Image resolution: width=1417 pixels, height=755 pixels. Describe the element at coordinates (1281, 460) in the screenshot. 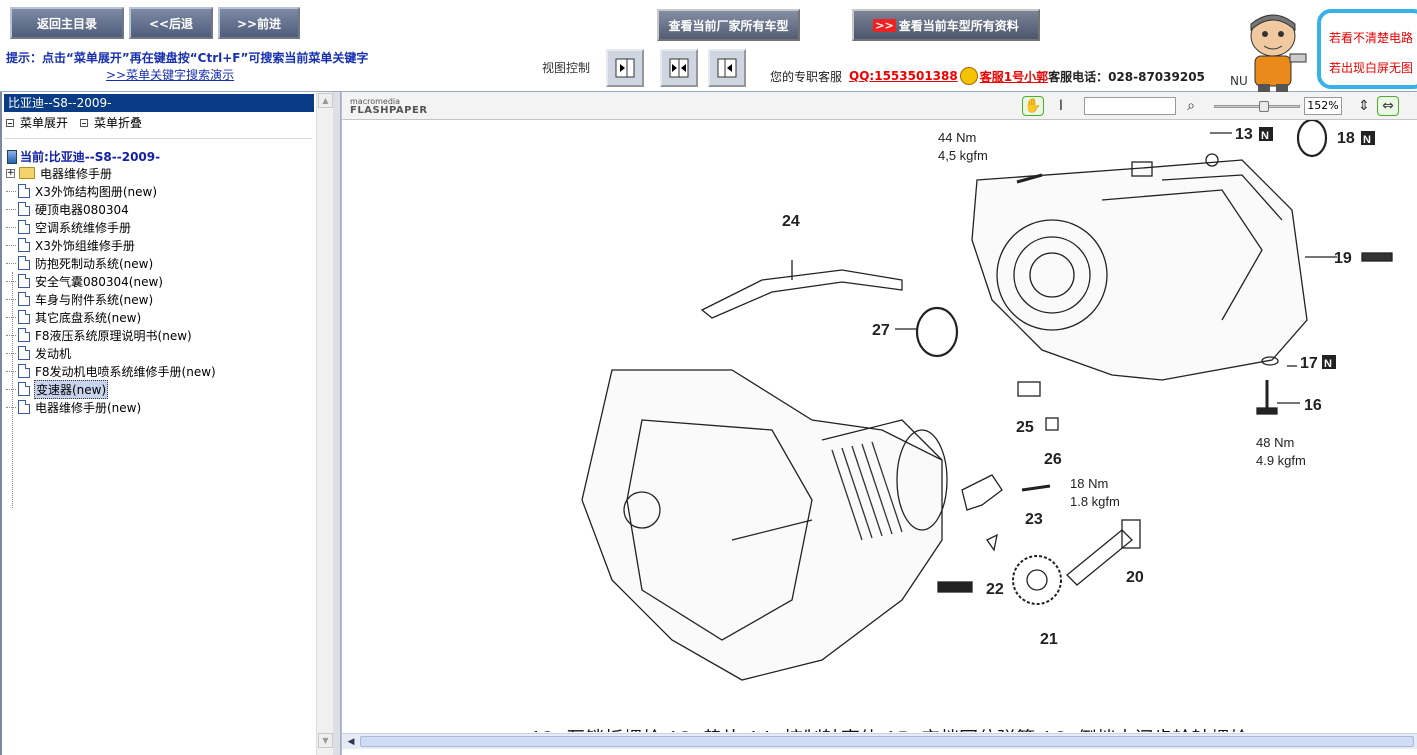

I see `torque-kgf: 4.9 kgfm` at that location.